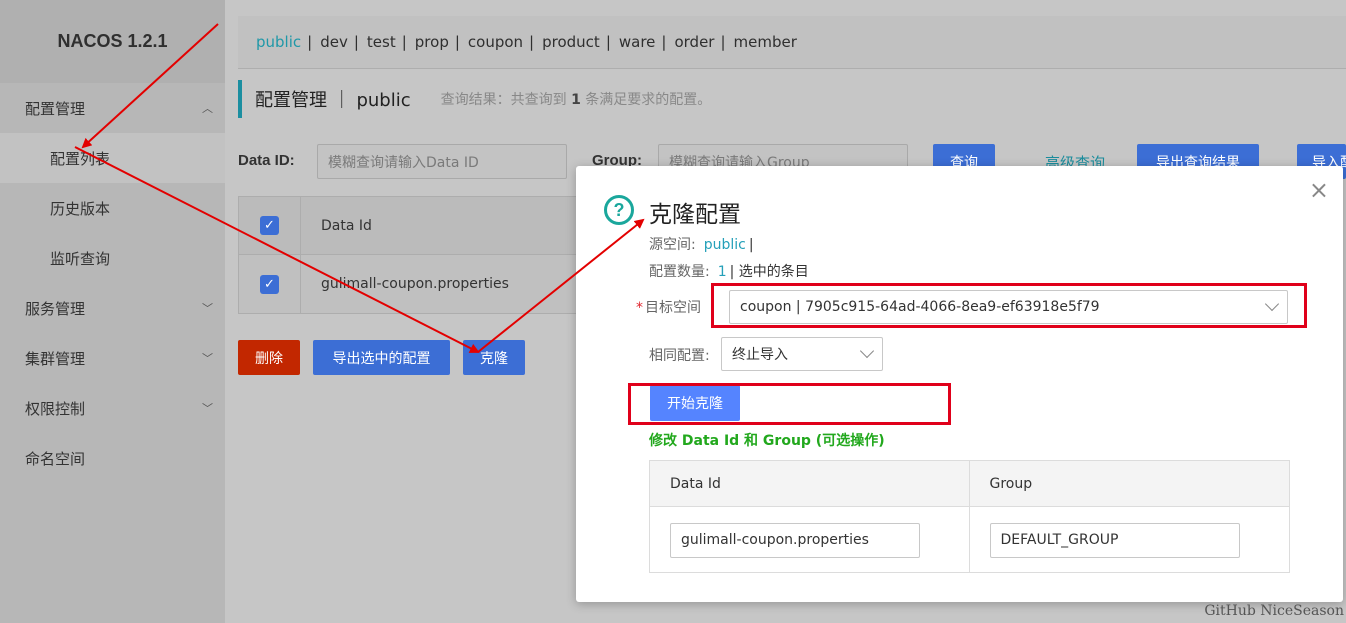 The image size is (1346, 623). Describe the element at coordinates (150, 86) in the screenshot. I see `arrow-to-config-list` at that location.